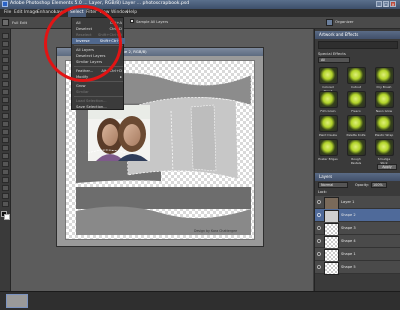 This screenshot has width=400, height=310. What do you see at coordinates (163, 198) in the screenshot?
I see `shape-bottom-dark` at bounding box center [163, 198].